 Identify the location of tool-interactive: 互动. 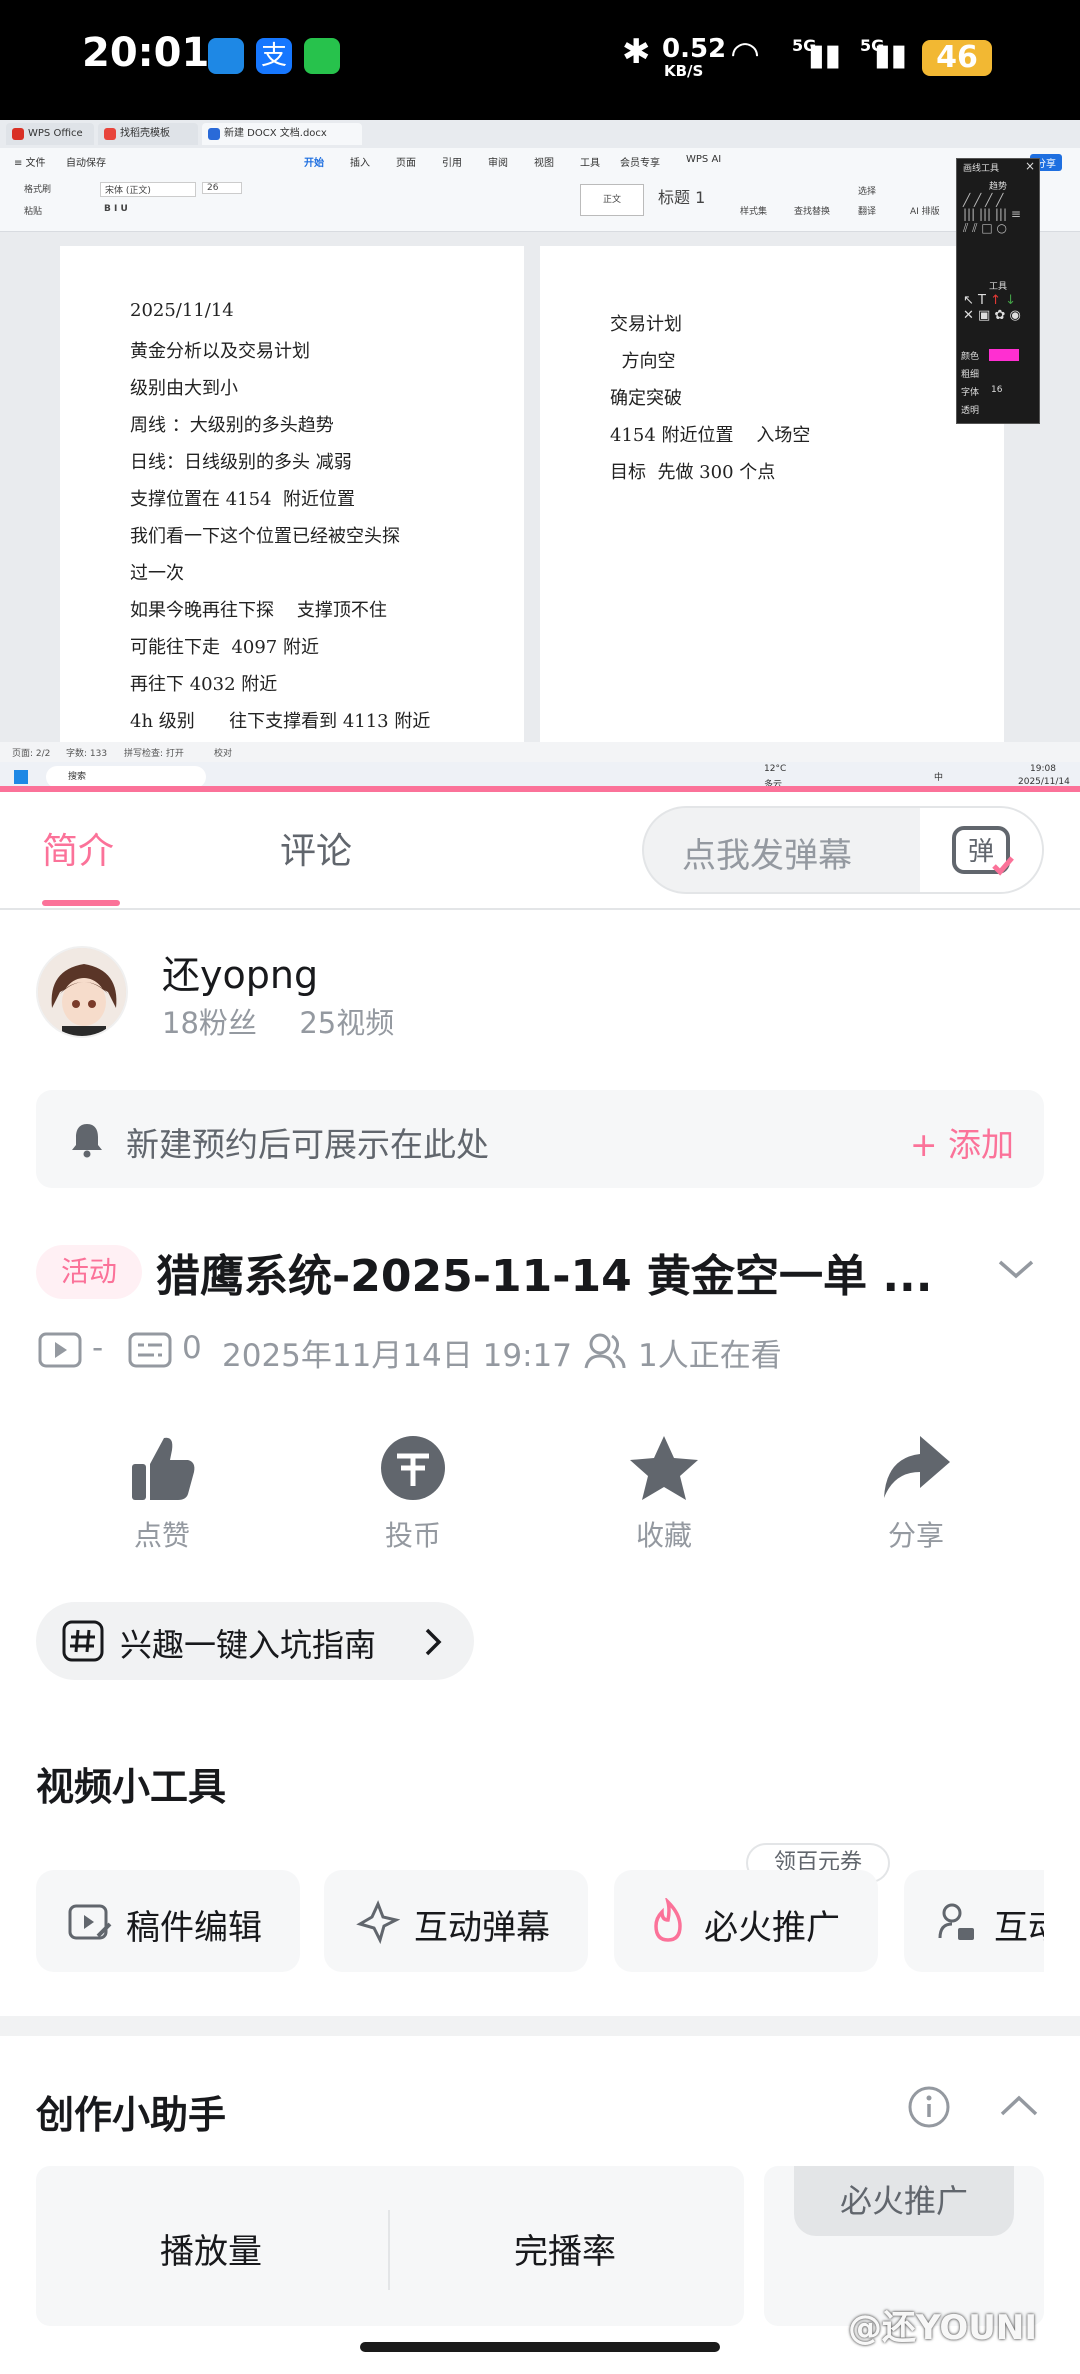
(974, 1921).